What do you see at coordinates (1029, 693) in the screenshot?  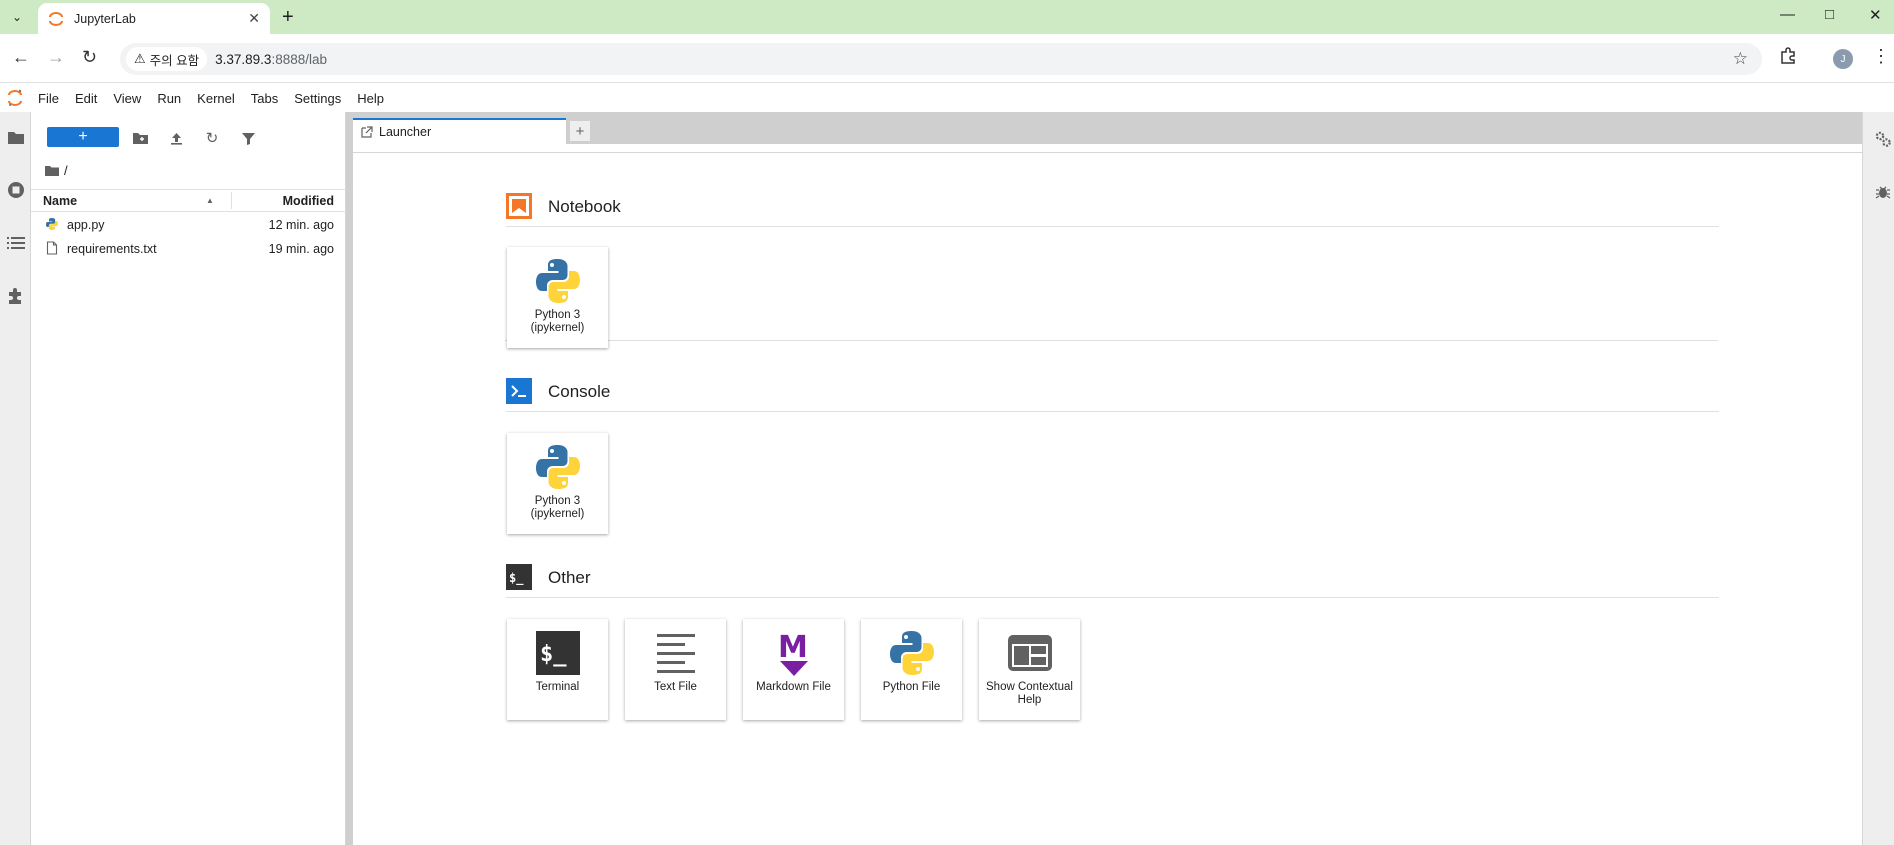 I see `card-label: Show Contextual Help` at bounding box center [1029, 693].